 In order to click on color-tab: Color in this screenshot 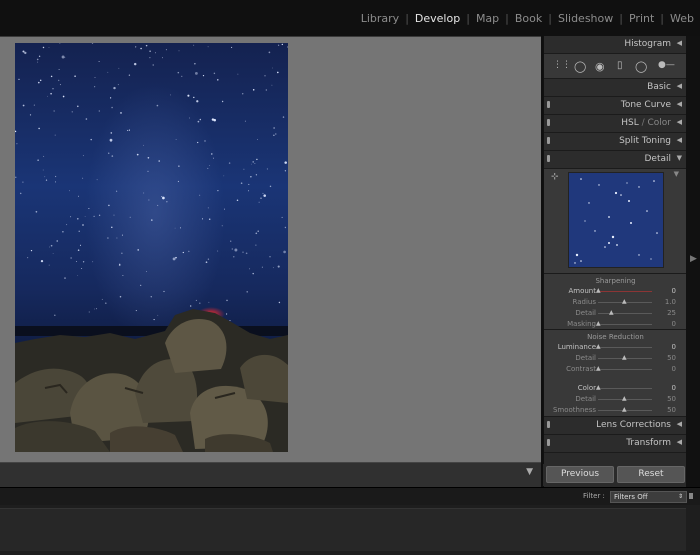, I will do `click(660, 123)`.